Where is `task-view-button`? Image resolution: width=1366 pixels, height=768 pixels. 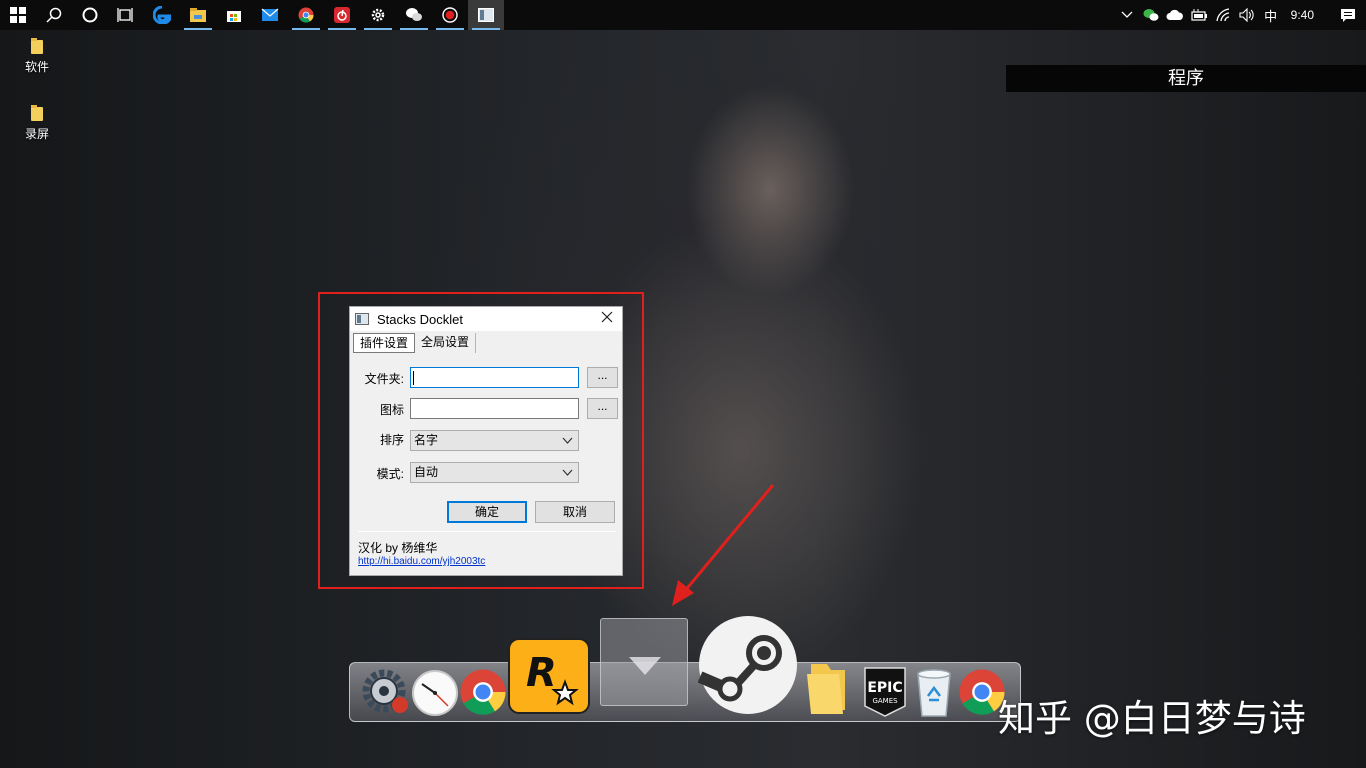 task-view-button is located at coordinates (126, 15).